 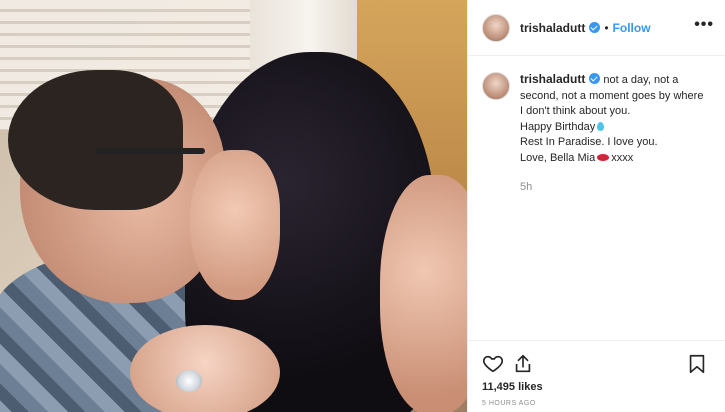 What do you see at coordinates (189, 381) in the screenshot?
I see `ring` at bounding box center [189, 381].